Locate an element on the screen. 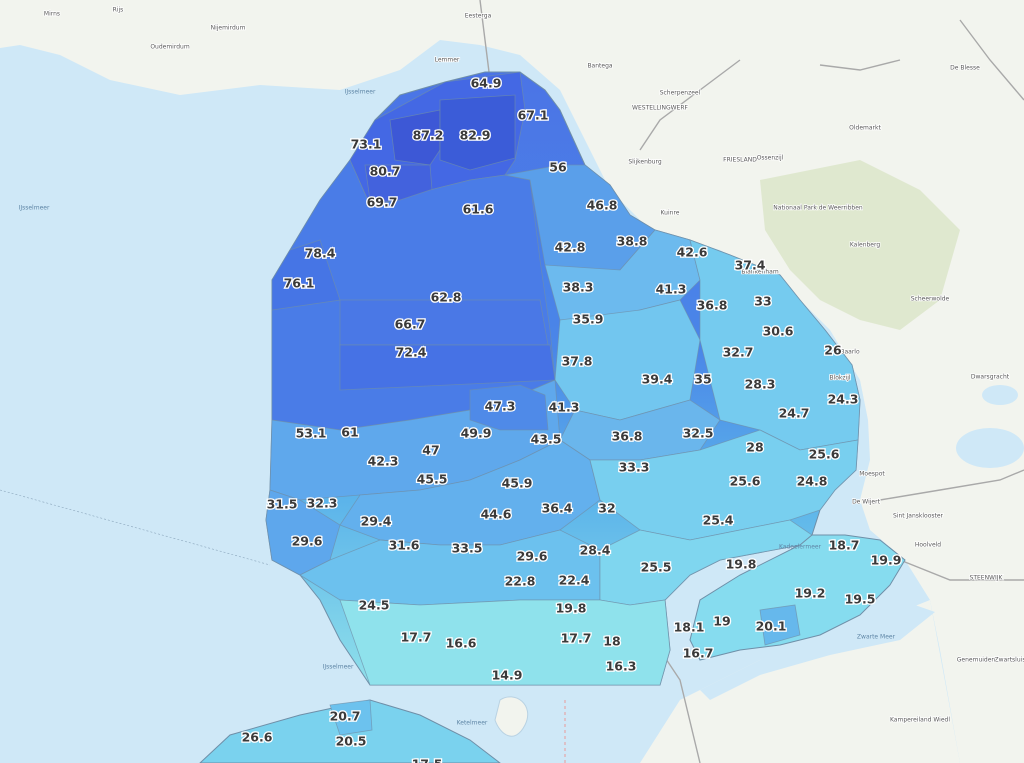 The width and height of the screenshot is (1024, 763). region-value-label: 20.1 is located at coordinates (771, 626).